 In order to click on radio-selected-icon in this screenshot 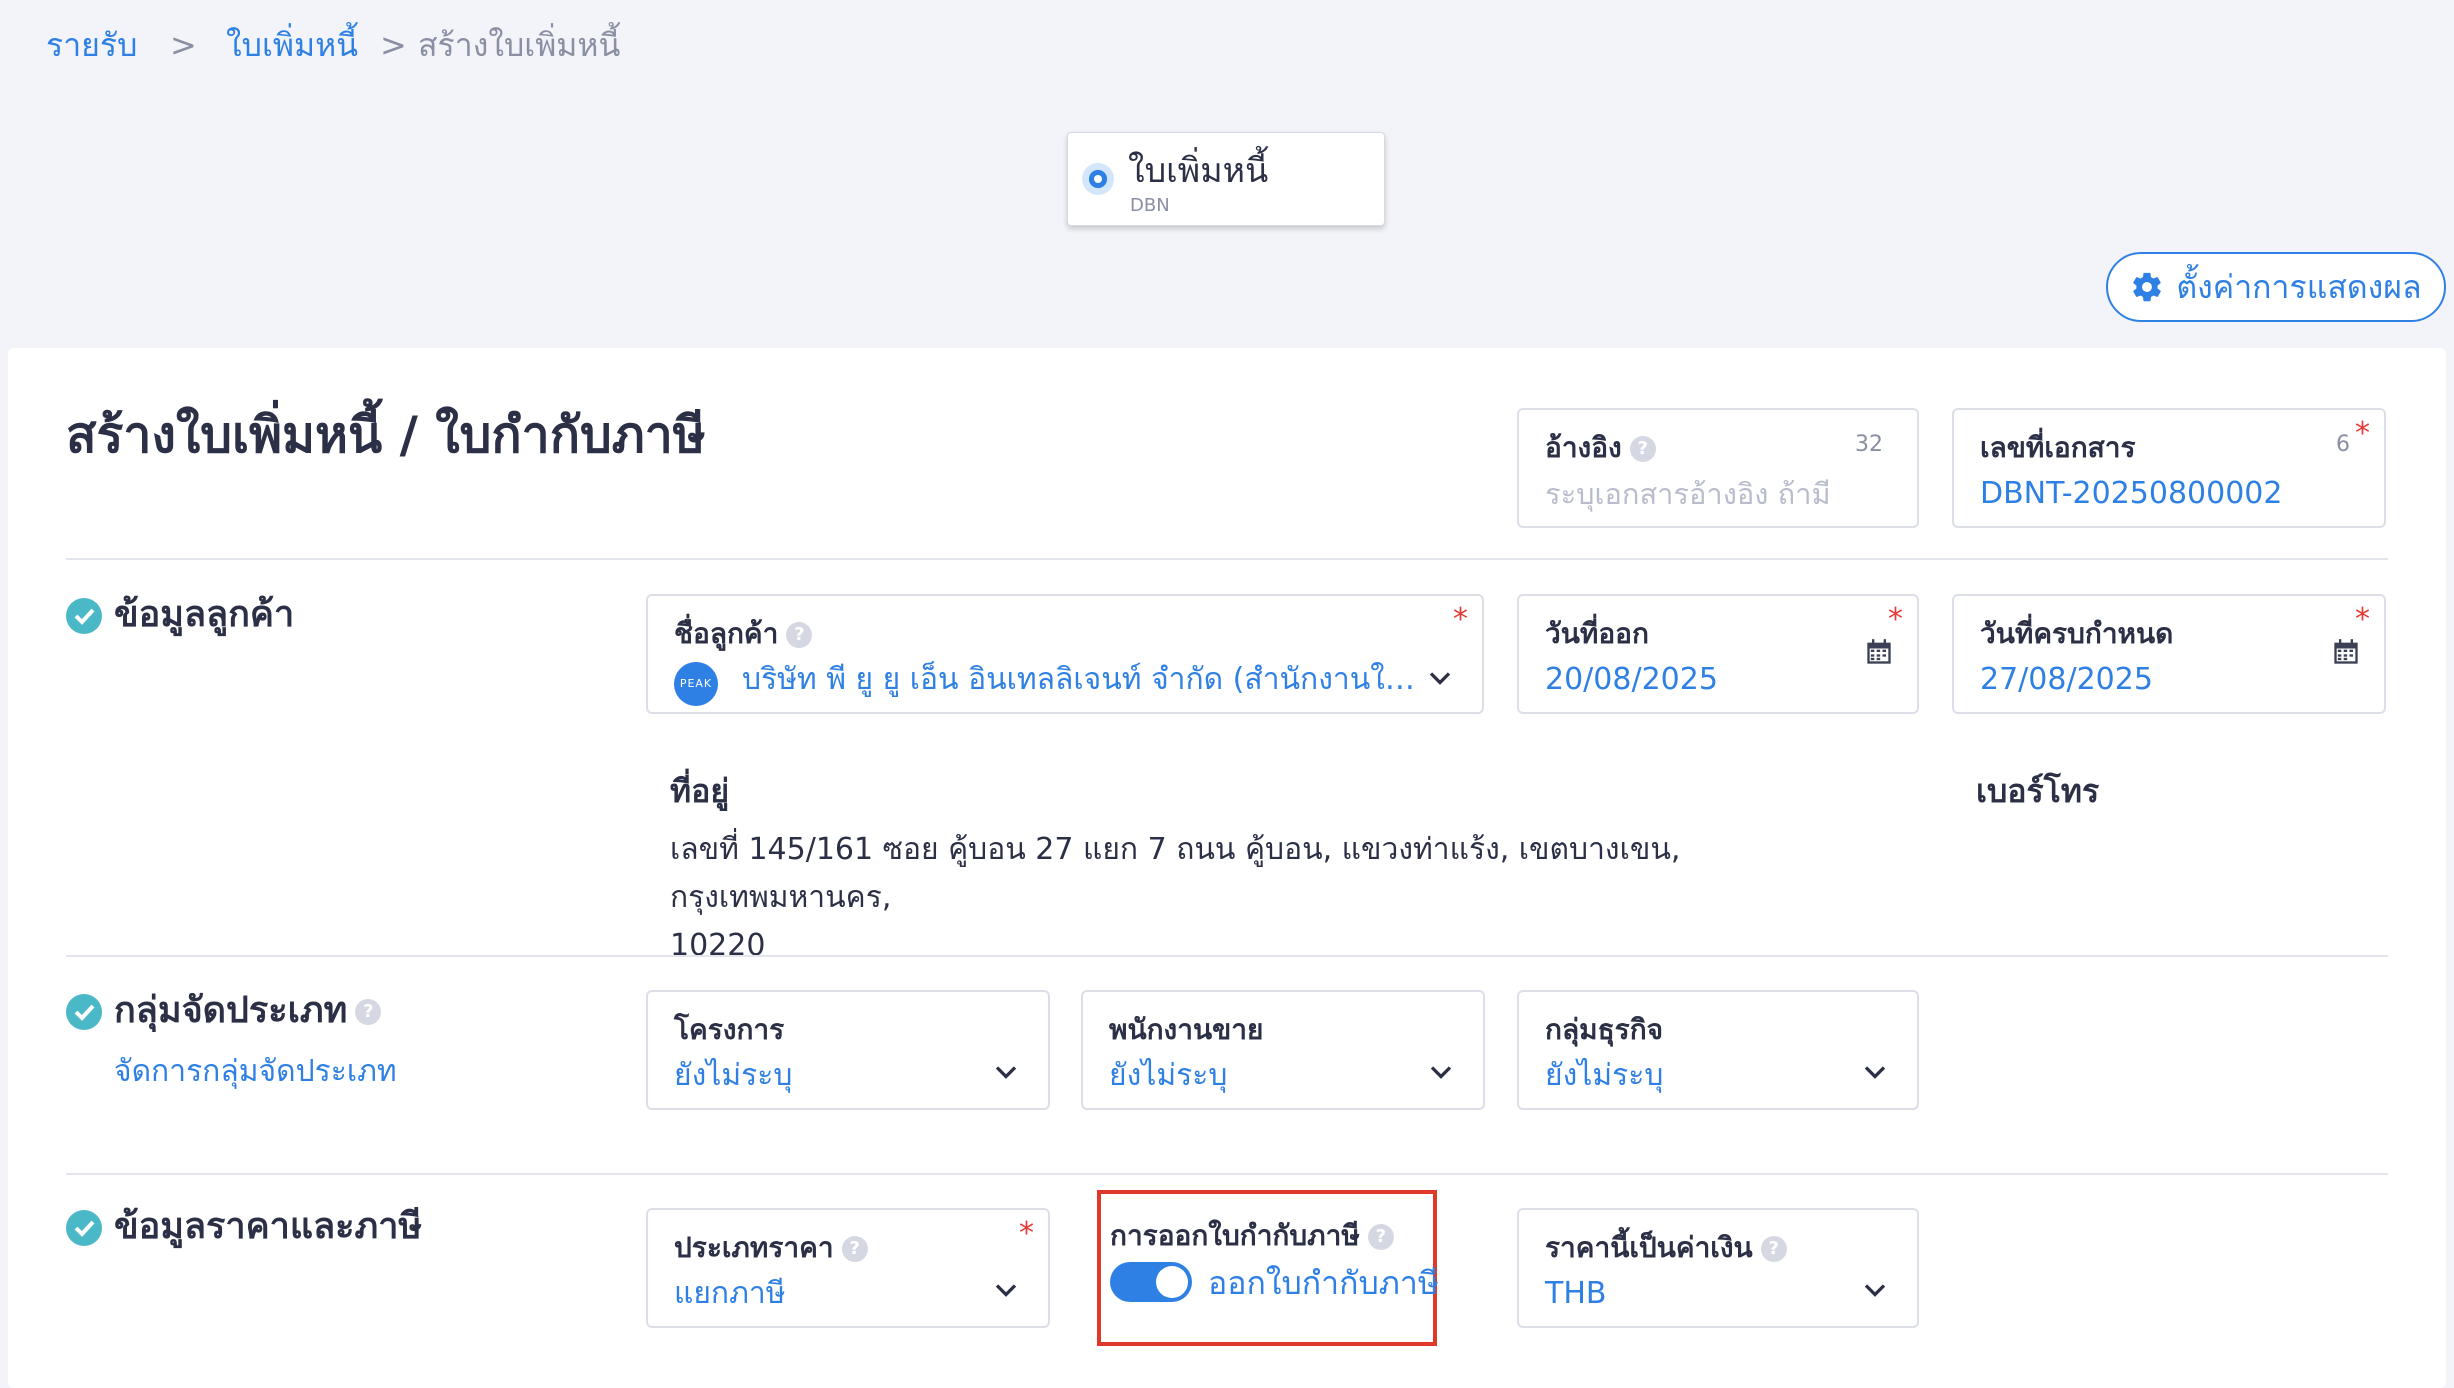, I will do `click(1098, 179)`.